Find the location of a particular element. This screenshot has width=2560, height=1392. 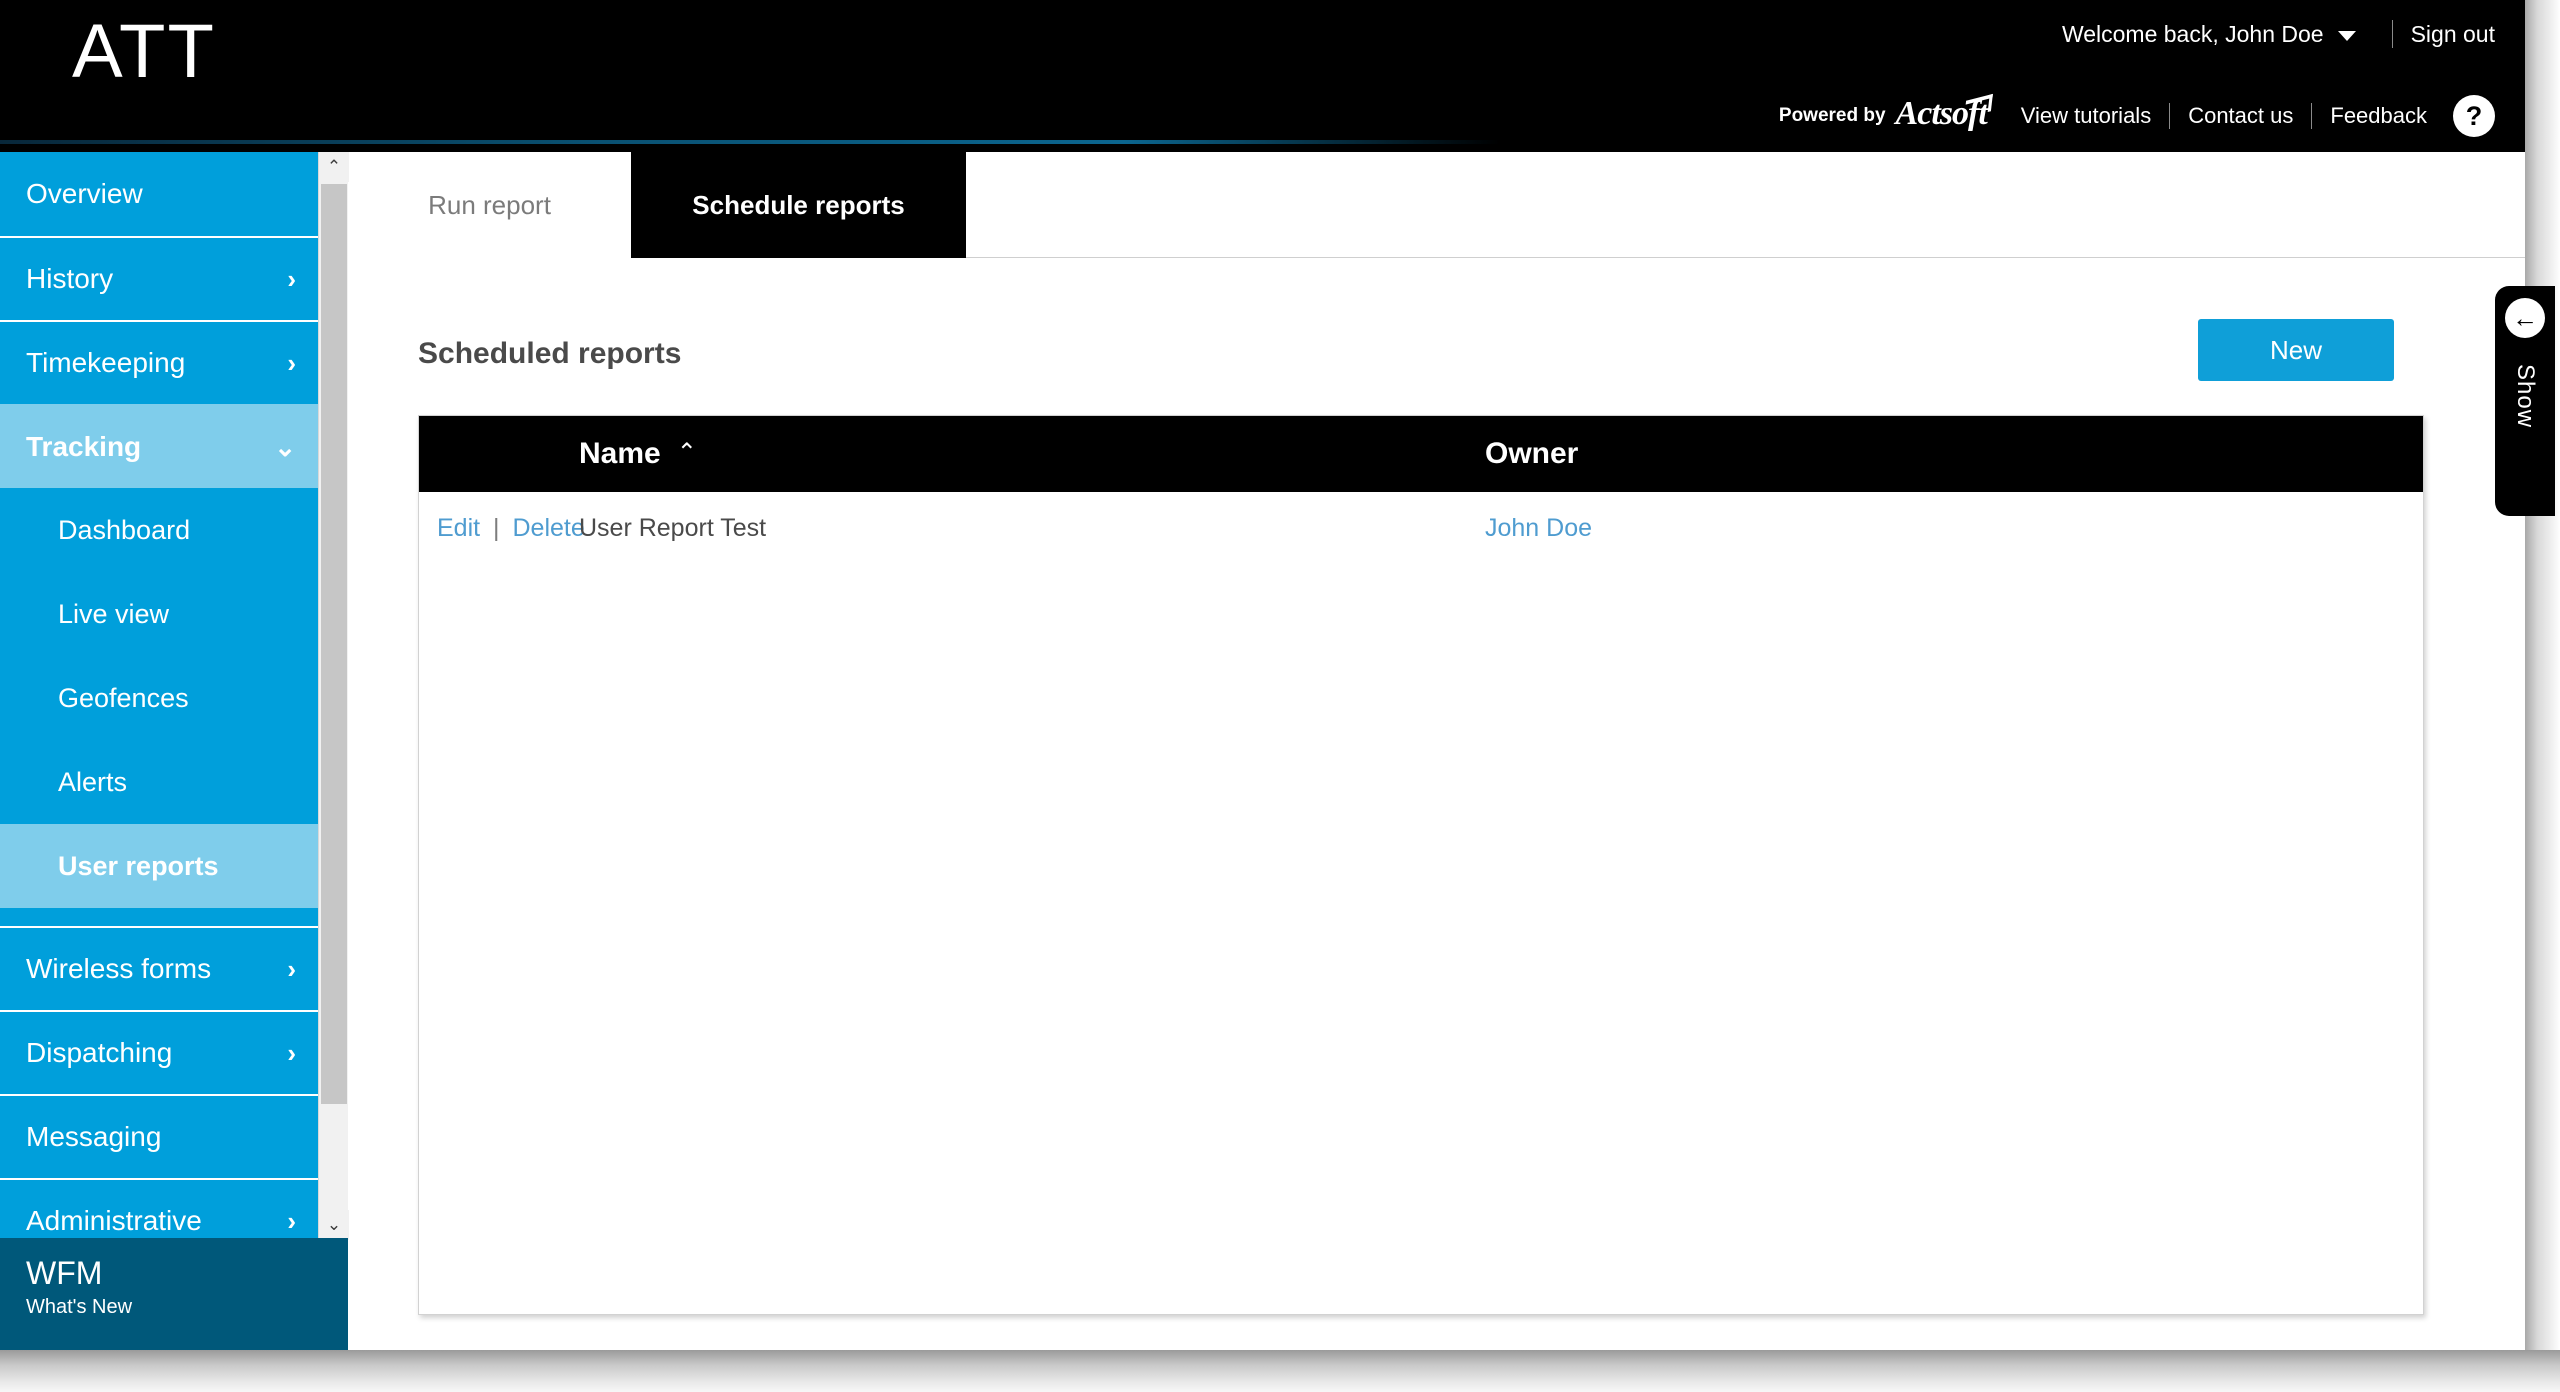

header-divider is located at coordinates (2392, 34).